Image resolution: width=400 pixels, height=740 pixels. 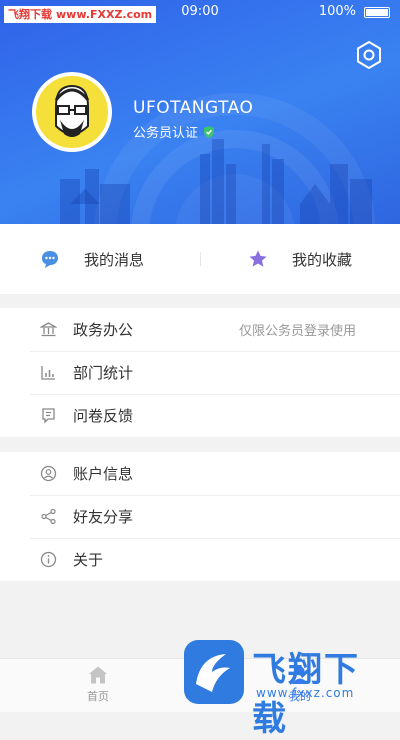 I want to click on quick-actions: 我的消息 我的收藏, so click(x=200, y=259).